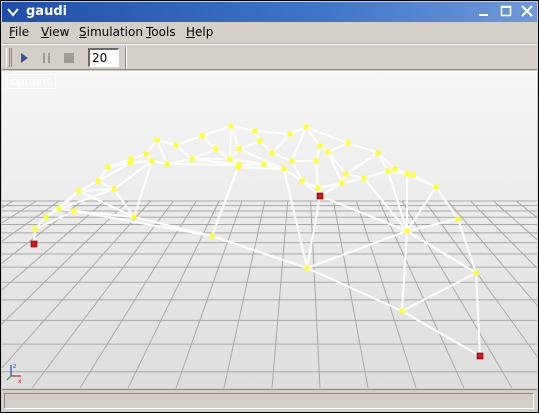  I want to click on stop-button, so click(69, 58).